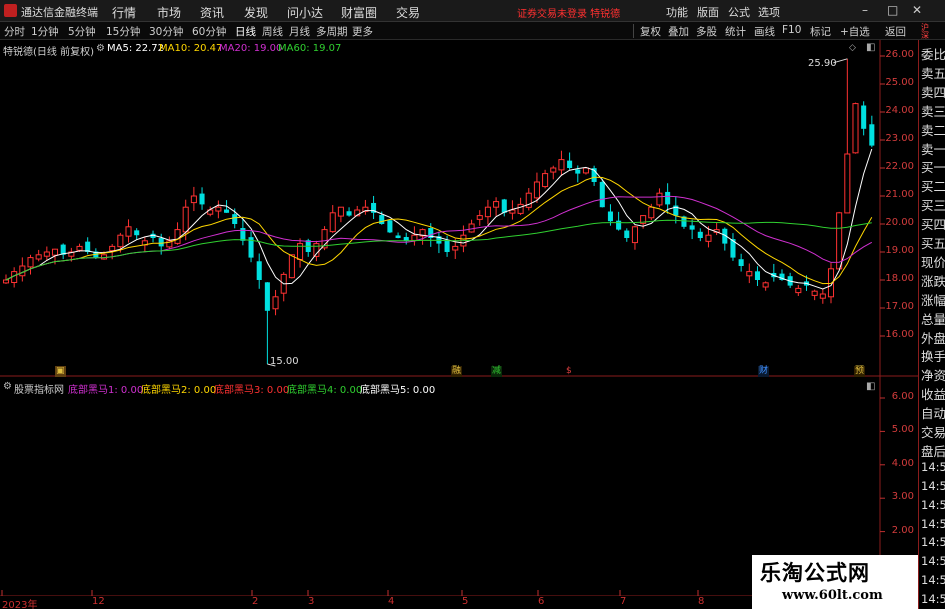 The width and height of the screenshot is (945, 609). I want to click on low-price-marker: 15.00, so click(284, 361).